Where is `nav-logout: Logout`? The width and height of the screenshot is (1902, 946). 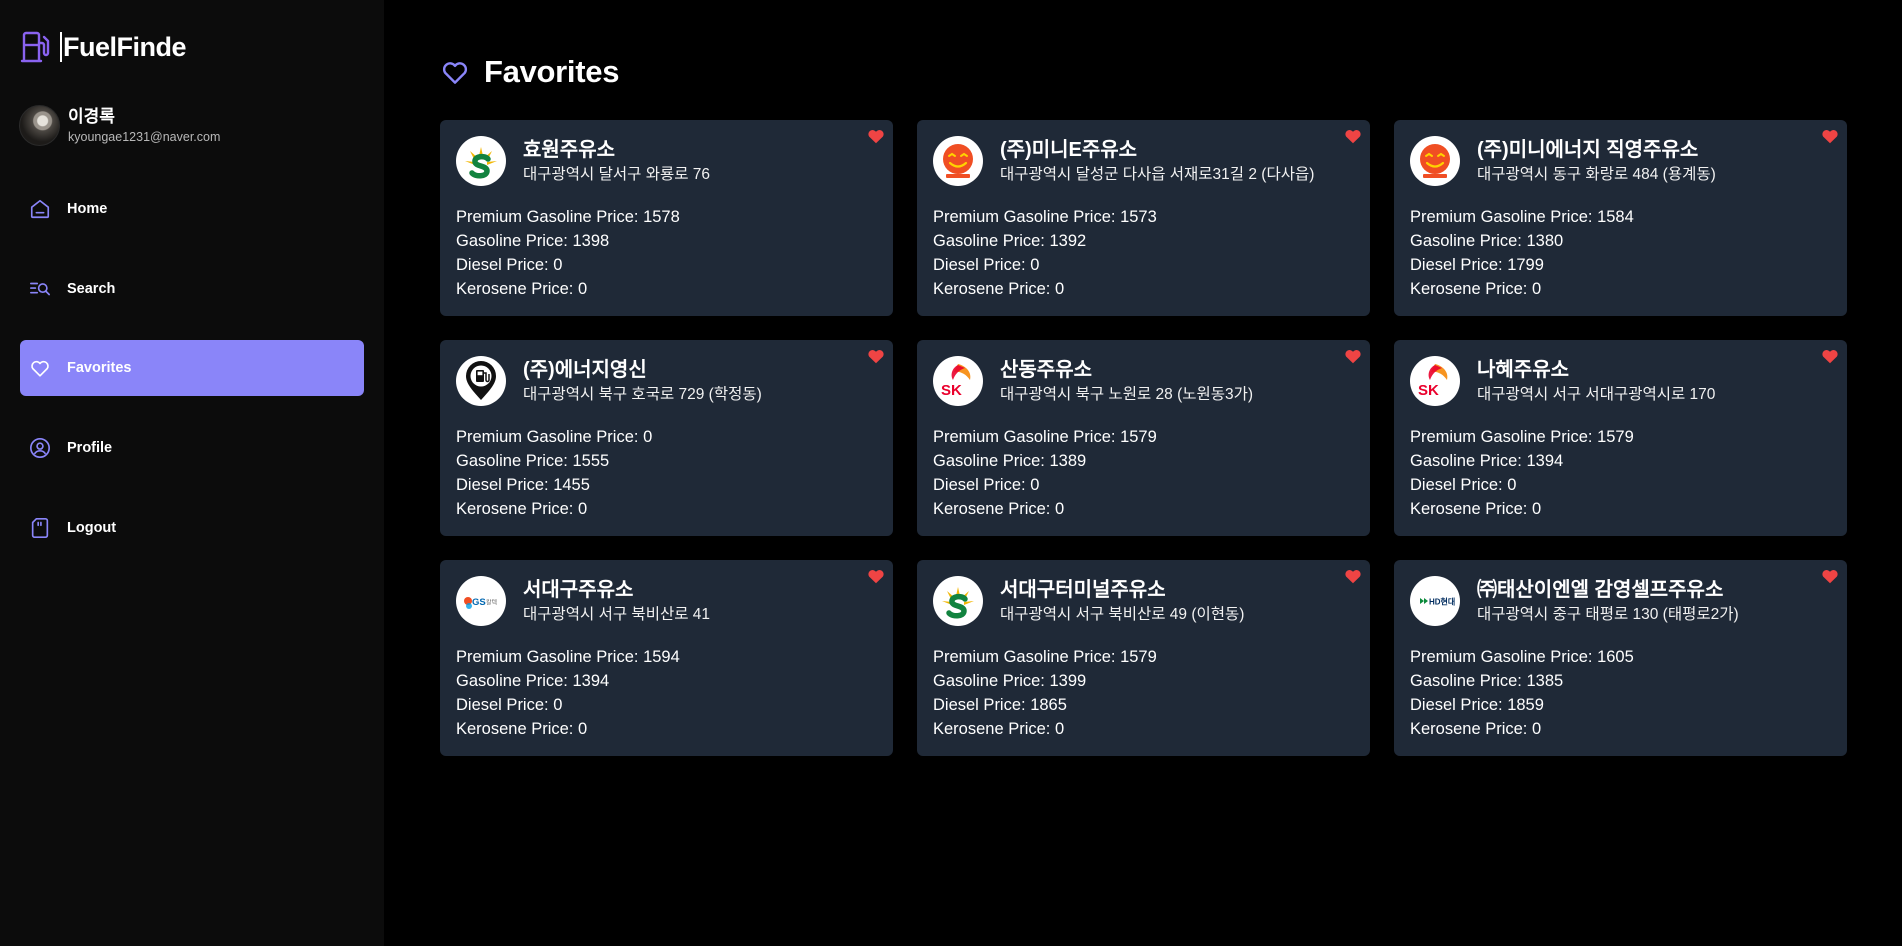
nav-logout: Logout is located at coordinates (192, 528).